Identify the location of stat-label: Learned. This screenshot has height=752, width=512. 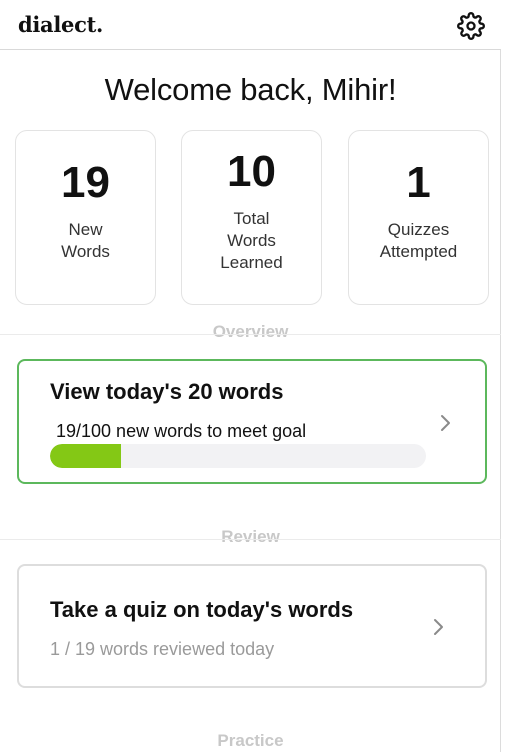
(251, 262).